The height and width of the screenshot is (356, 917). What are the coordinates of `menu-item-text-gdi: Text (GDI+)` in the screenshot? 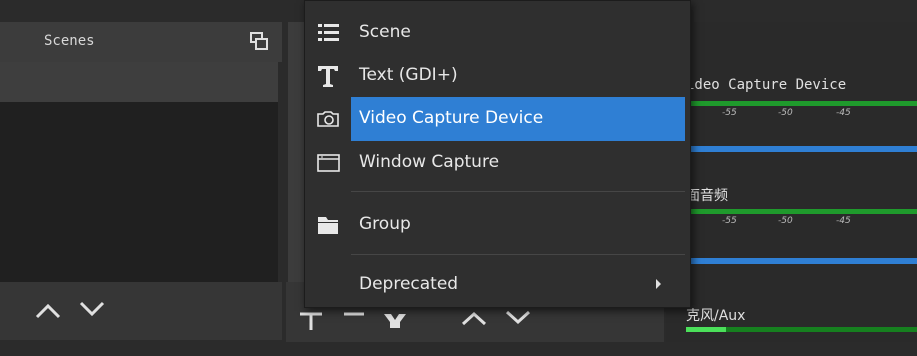 It's located at (497, 76).